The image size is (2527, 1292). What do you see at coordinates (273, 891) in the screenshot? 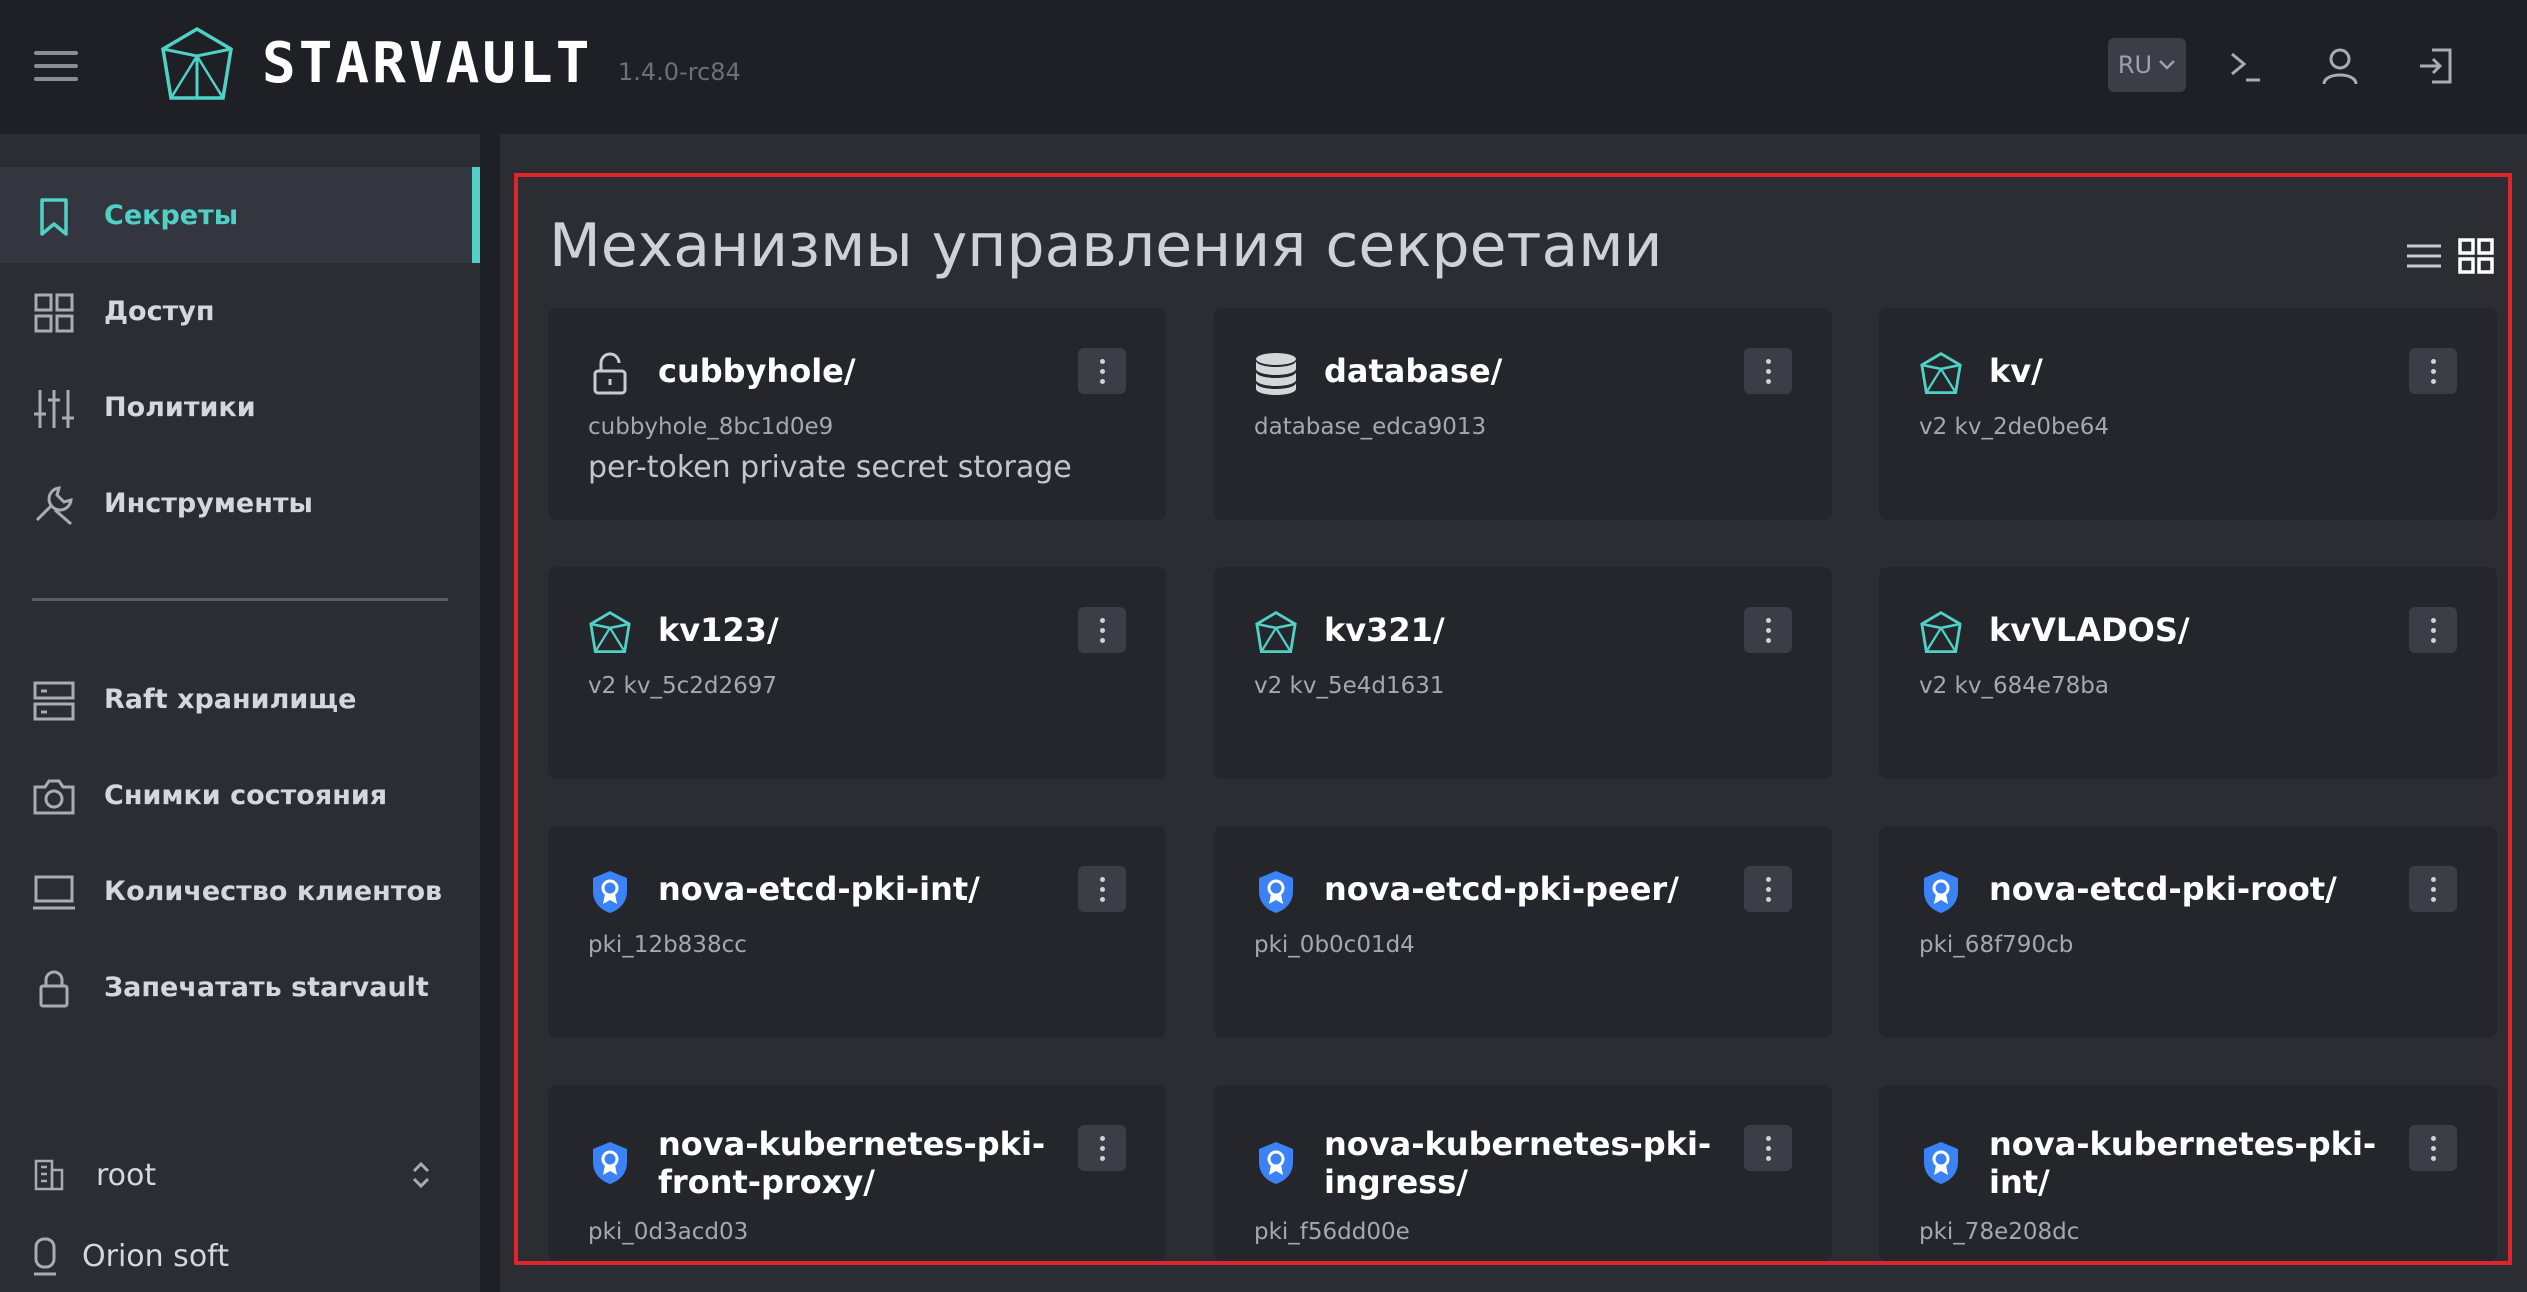
I see `sidebar-item-label: Количество клиентов` at bounding box center [273, 891].